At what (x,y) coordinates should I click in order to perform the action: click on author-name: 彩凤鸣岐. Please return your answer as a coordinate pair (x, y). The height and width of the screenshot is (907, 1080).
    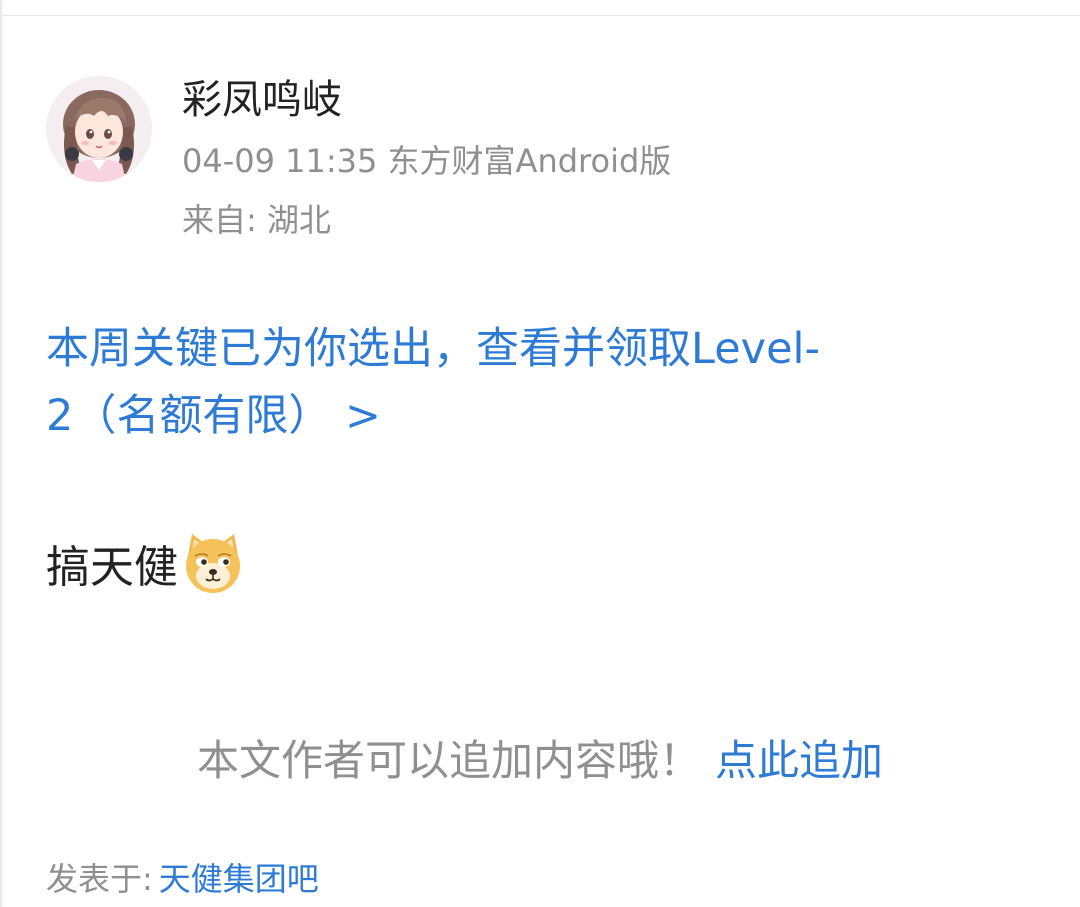
    Looking at the image, I should click on (262, 100).